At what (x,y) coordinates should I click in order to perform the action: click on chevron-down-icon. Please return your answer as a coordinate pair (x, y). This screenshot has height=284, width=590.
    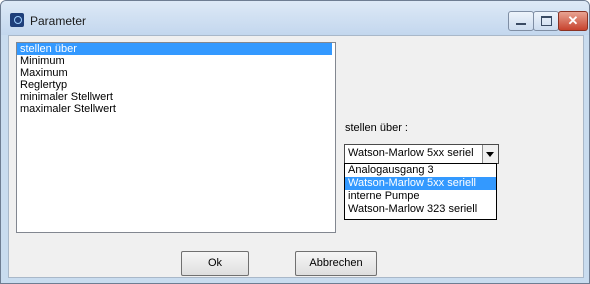
    Looking at the image, I should click on (490, 154).